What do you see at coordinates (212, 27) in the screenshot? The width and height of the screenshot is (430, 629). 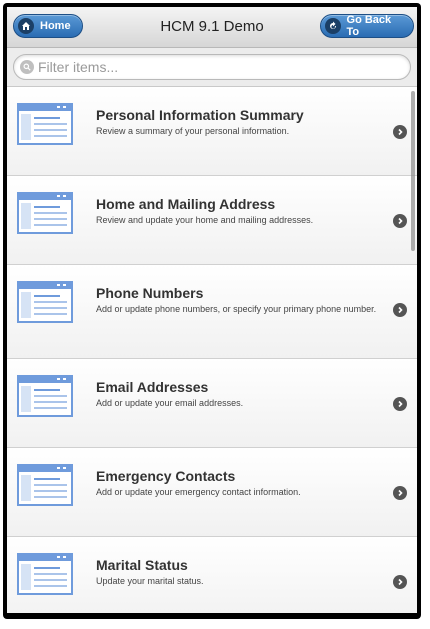 I see `header-bar: Home HCM 9.1 Demo Go Back To` at bounding box center [212, 27].